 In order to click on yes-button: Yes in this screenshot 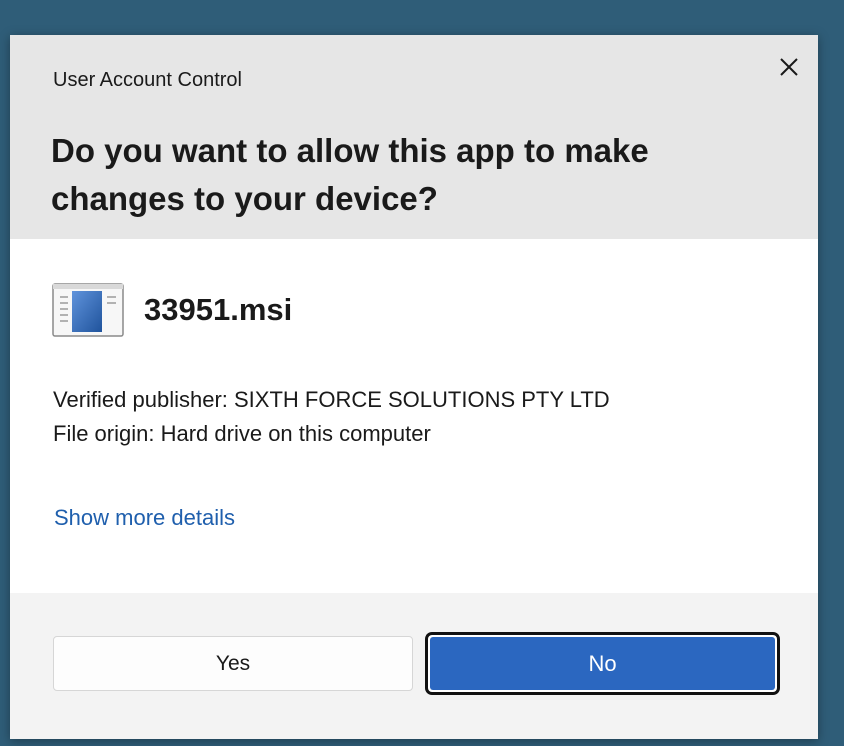, I will do `click(233, 663)`.